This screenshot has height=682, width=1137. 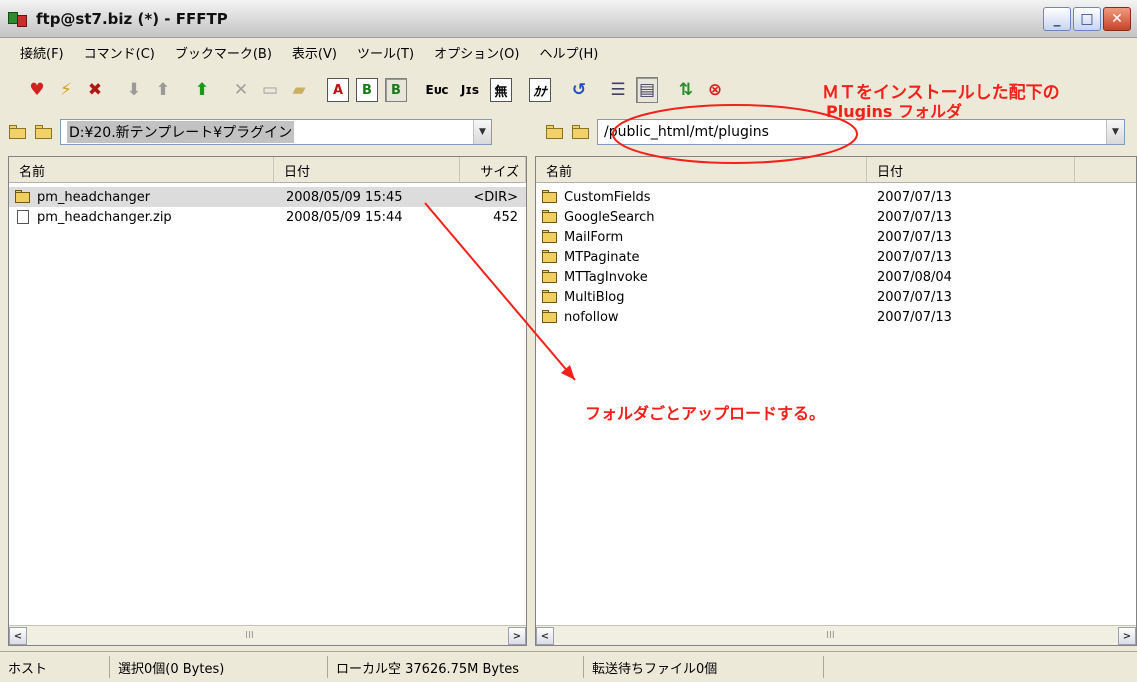 I want to click on make-folder-icon: ▰, so click(x=299, y=90).